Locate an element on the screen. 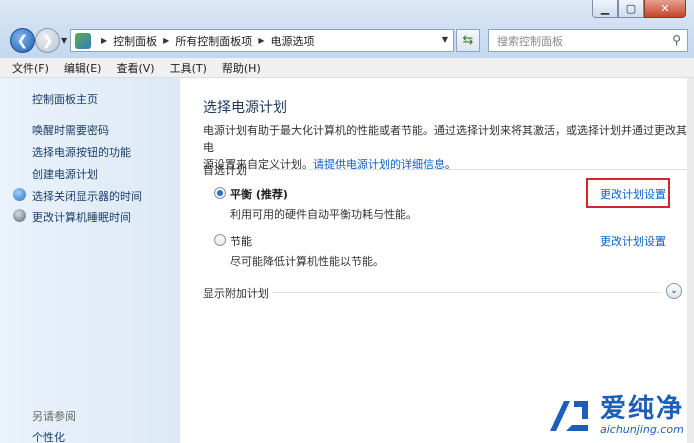 This screenshot has height=443, width=694. address-bar: ▶ 控制面板 ▶ 所有控制面板项 ▶ 电源选项 ▼ is located at coordinates (262, 40).